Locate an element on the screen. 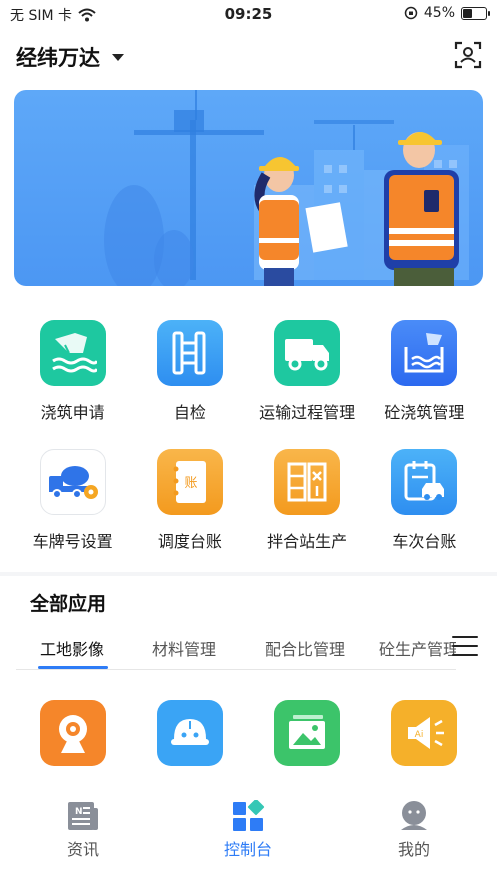  company-selector: 经纬万达 is located at coordinates (70, 57).